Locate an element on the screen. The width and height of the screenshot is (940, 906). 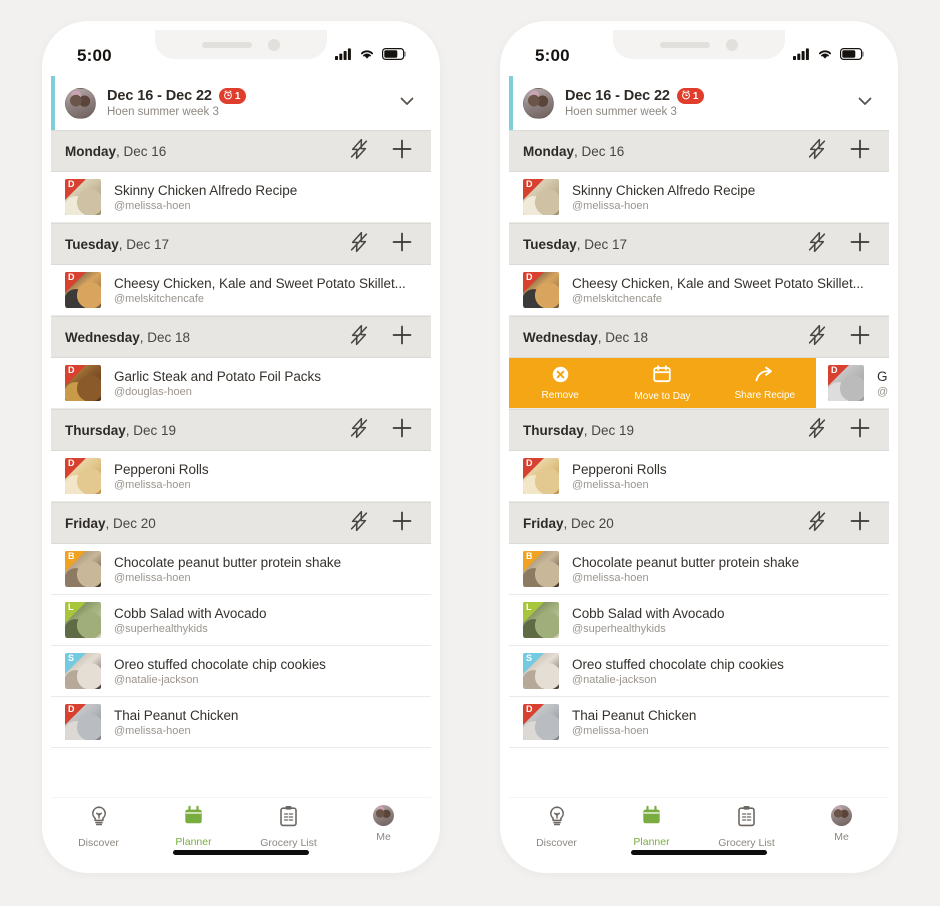
recipe-author: @superhealthykids is located at coordinates (619, 628).